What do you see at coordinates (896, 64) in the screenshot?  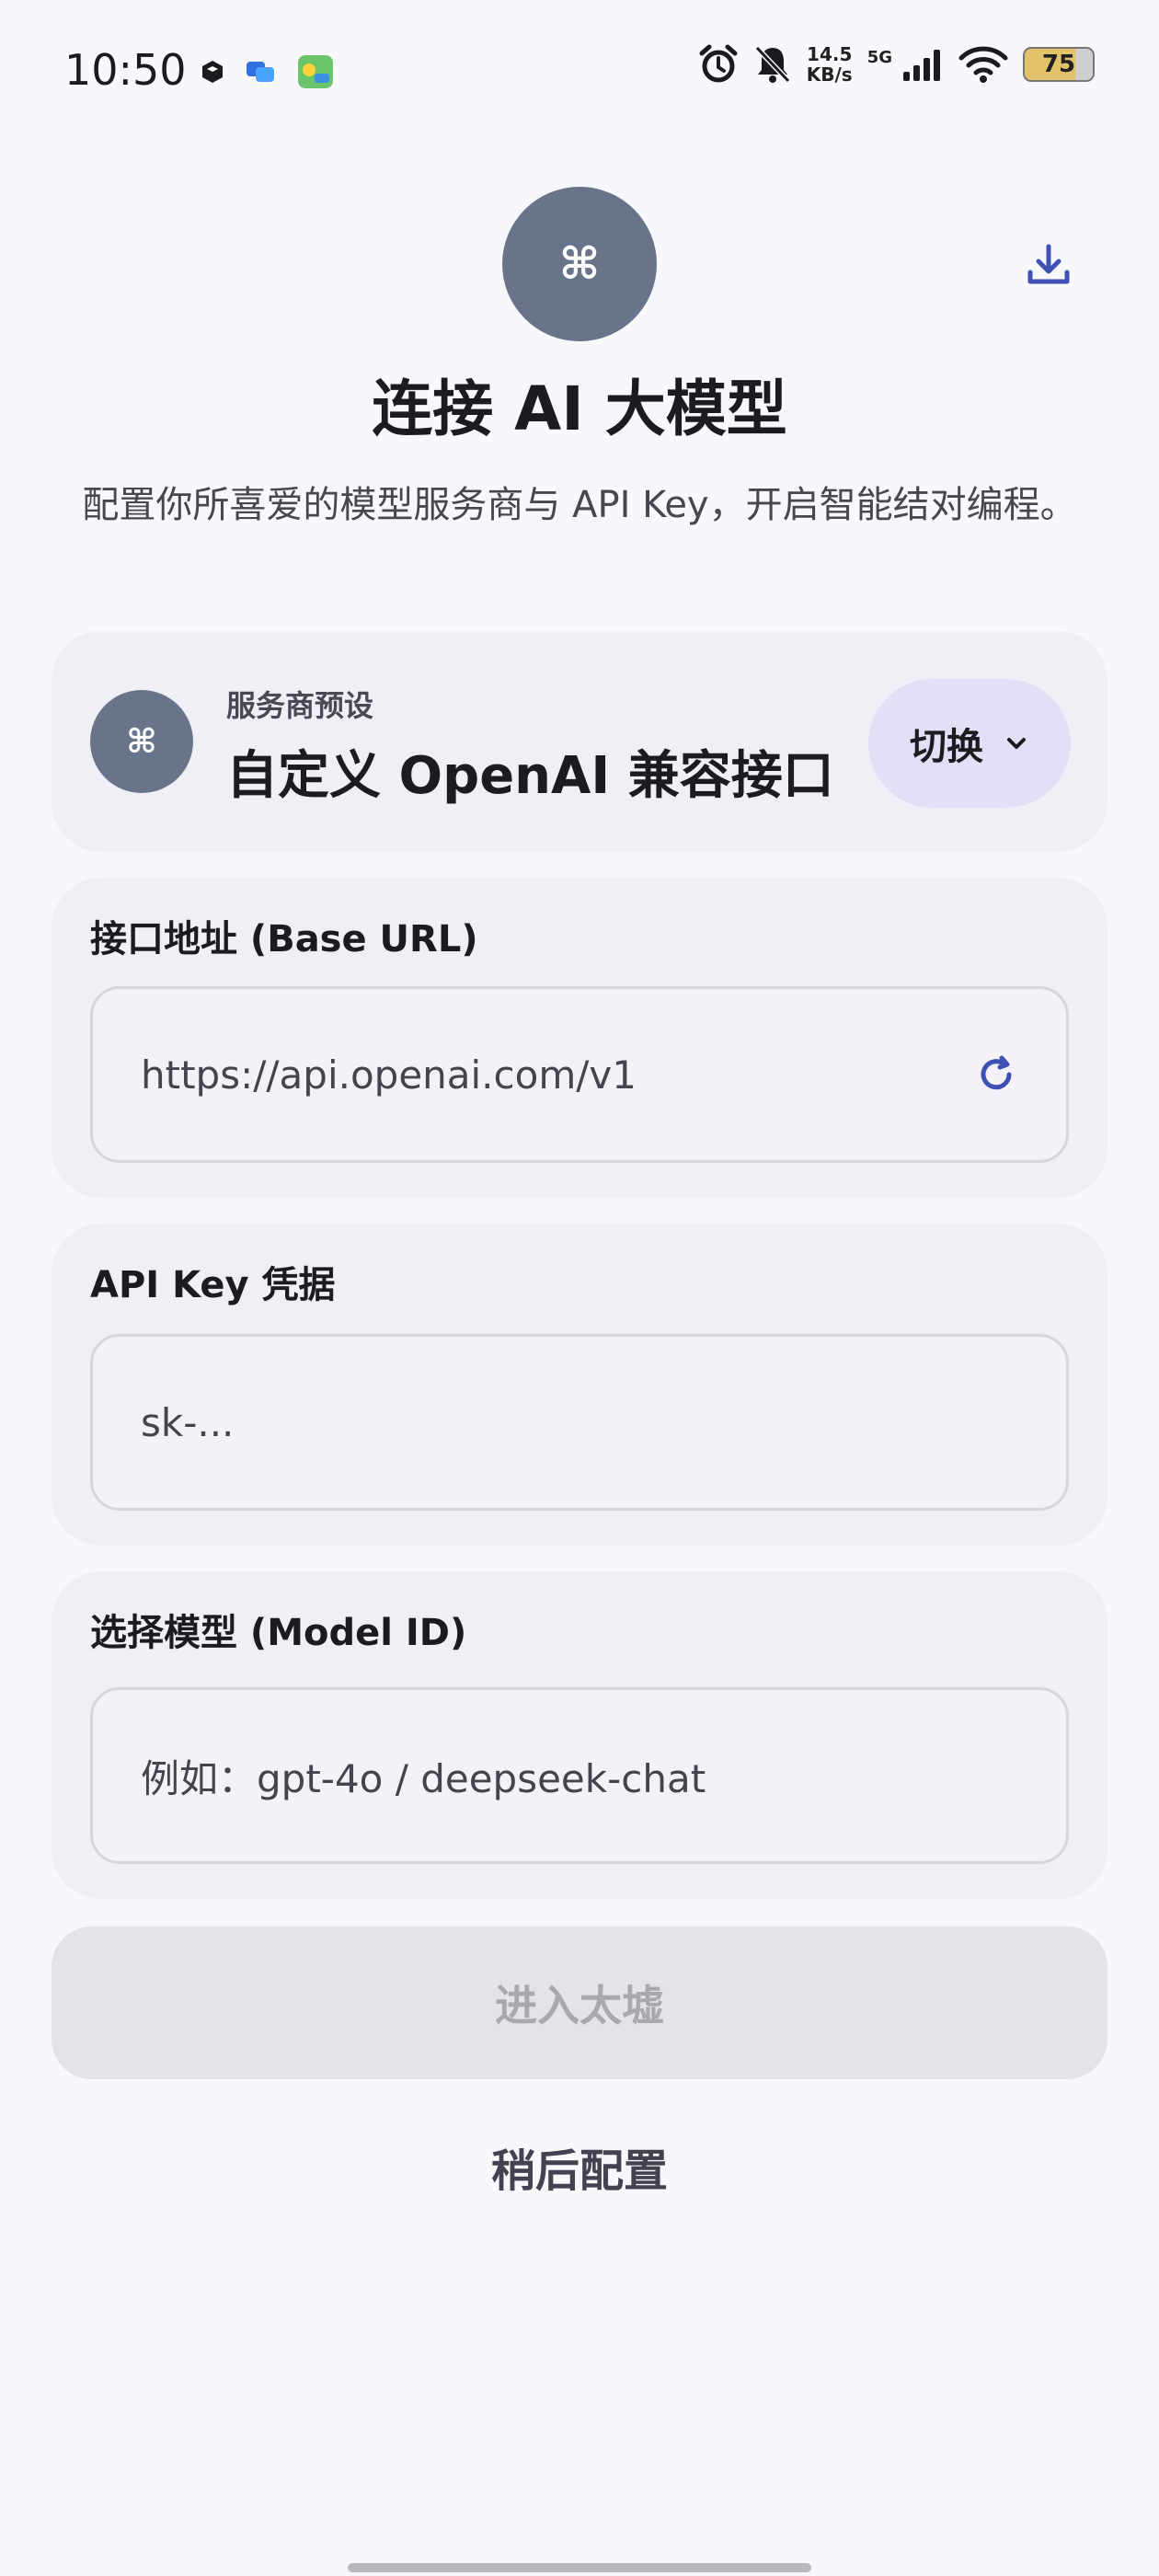 I see `status-right-icons: 14.5 KB/s 5G 75` at bounding box center [896, 64].